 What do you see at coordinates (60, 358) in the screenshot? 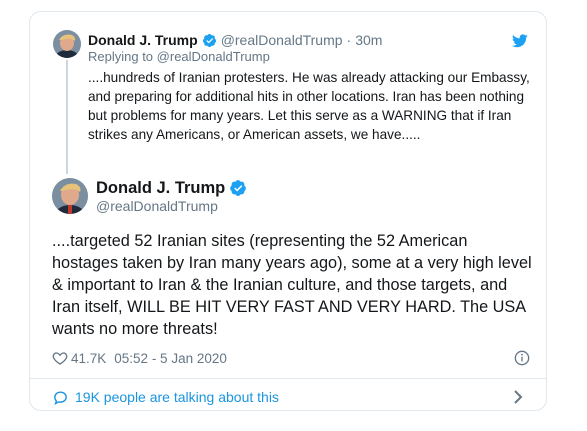
I see `heart-icon` at bounding box center [60, 358].